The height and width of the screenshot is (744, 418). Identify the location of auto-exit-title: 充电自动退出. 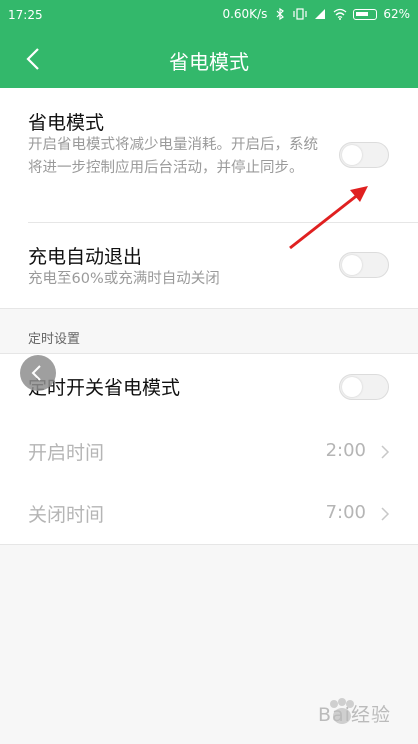
(85, 257).